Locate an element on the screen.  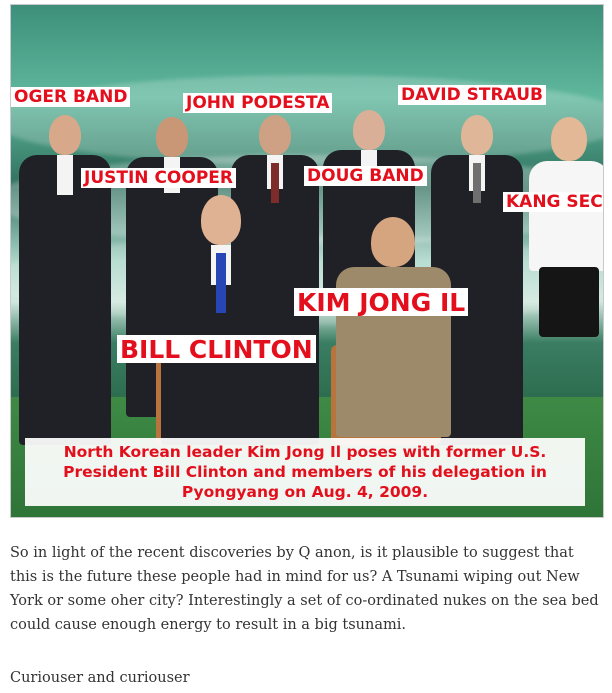
article-paragraph-closing: Curiouser and curiouser is located at coordinates (100, 678).